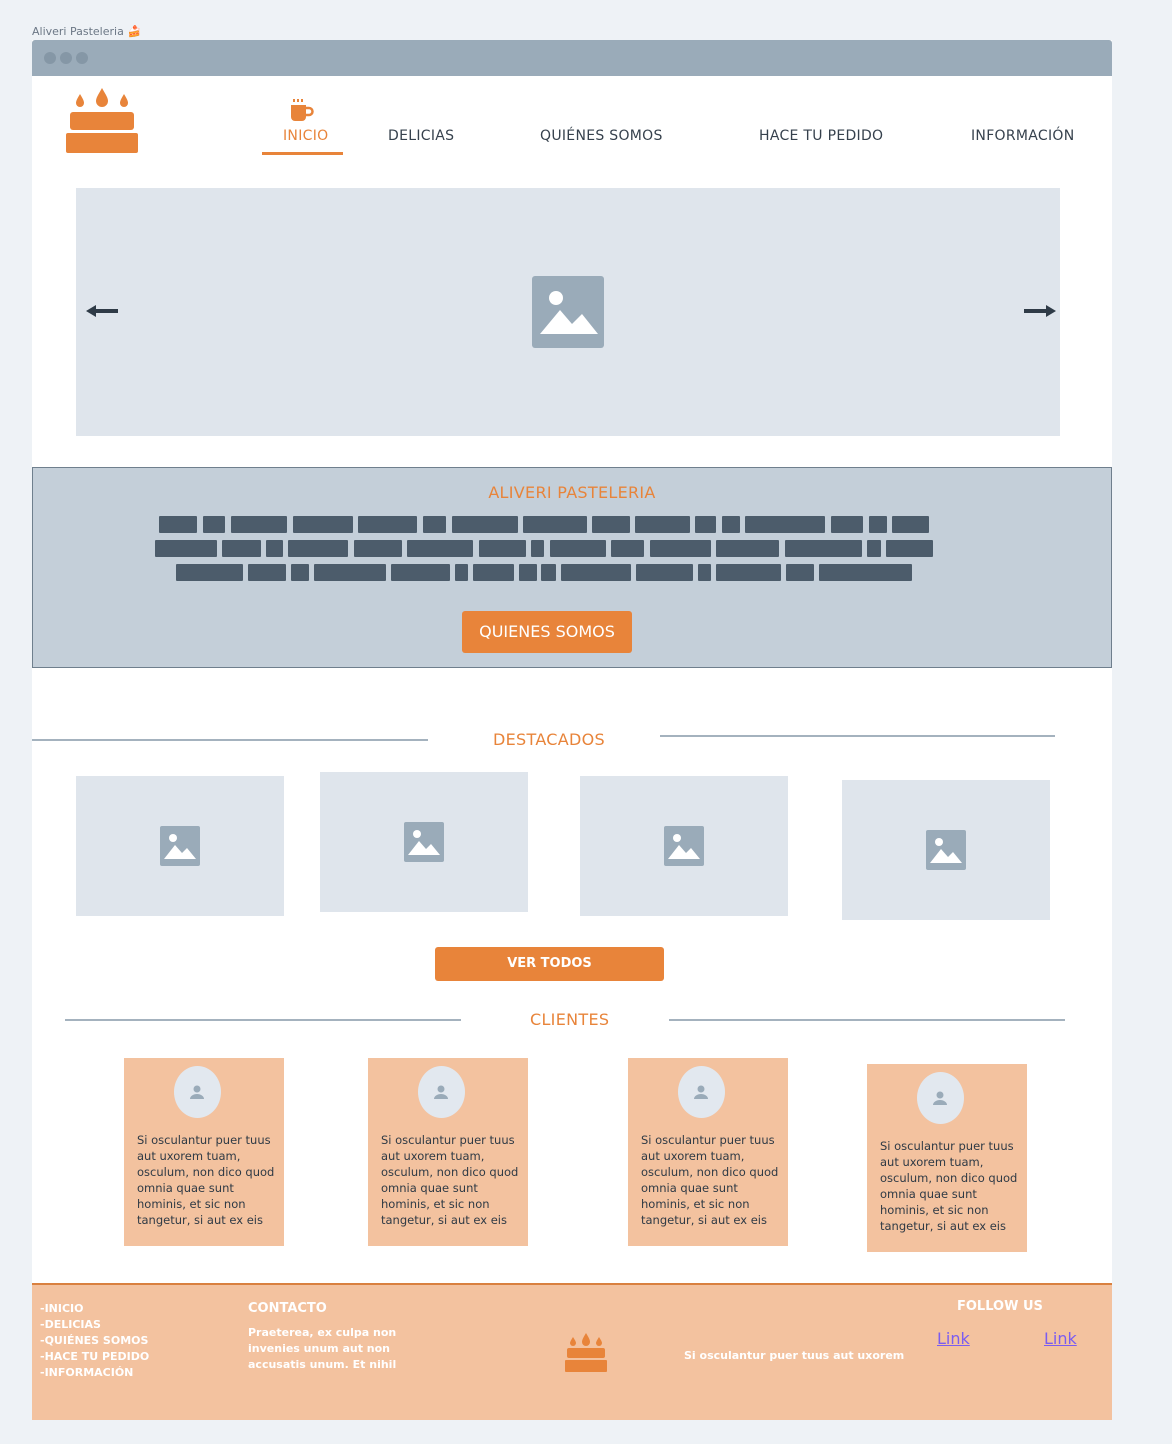  I want to click on about-button: QUIENES SOMOS, so click(547, 632).